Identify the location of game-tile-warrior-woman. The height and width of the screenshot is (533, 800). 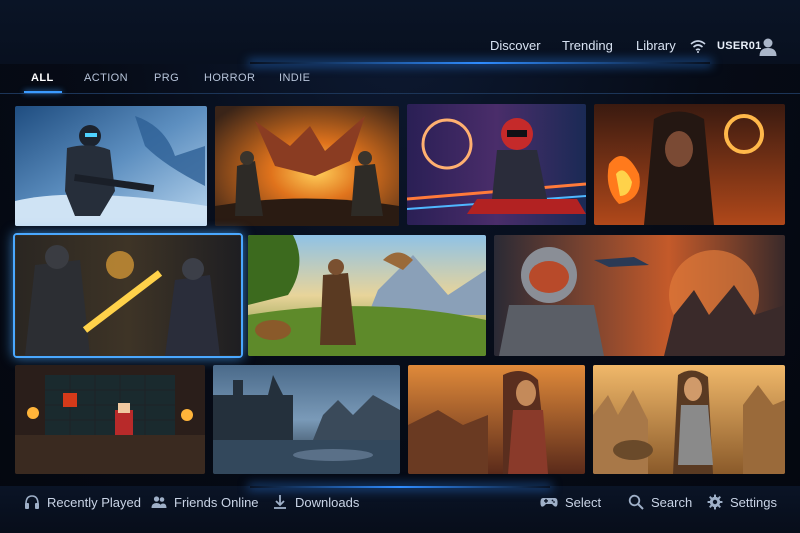
(689, 419).